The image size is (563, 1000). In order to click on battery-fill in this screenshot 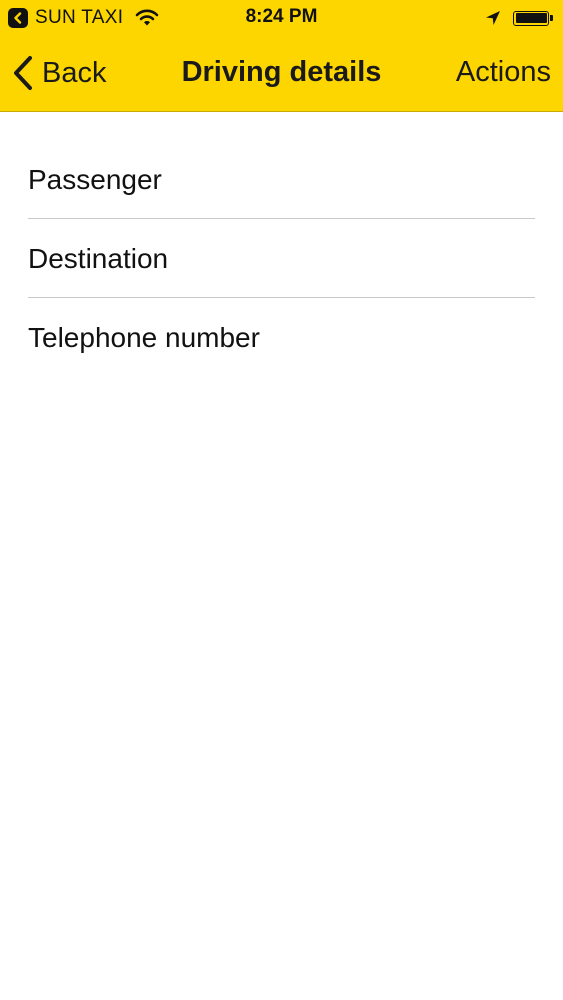, I will do `click(531, 18)`.